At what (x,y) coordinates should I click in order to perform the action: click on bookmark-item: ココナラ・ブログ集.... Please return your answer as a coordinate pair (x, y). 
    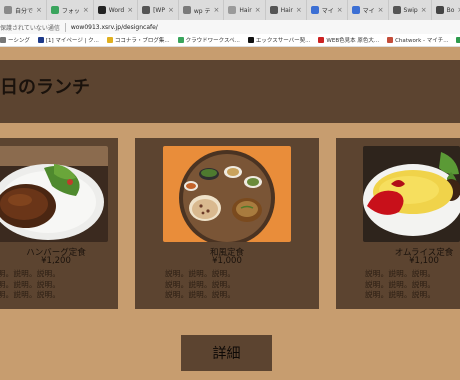
    Looking at the image, I should click on (138, 40).